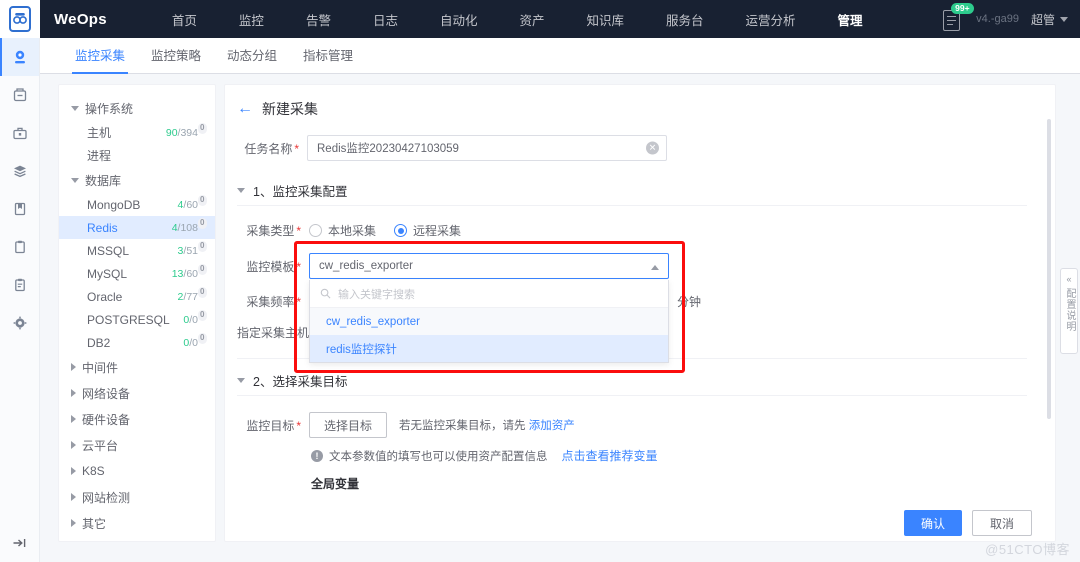 The height and width of the screenshot is (562, 1080). What do you see at coordinates (1001, 523) in the screenshot?
I see `cancel-button: 取消` at bounding box center [1001, 523].